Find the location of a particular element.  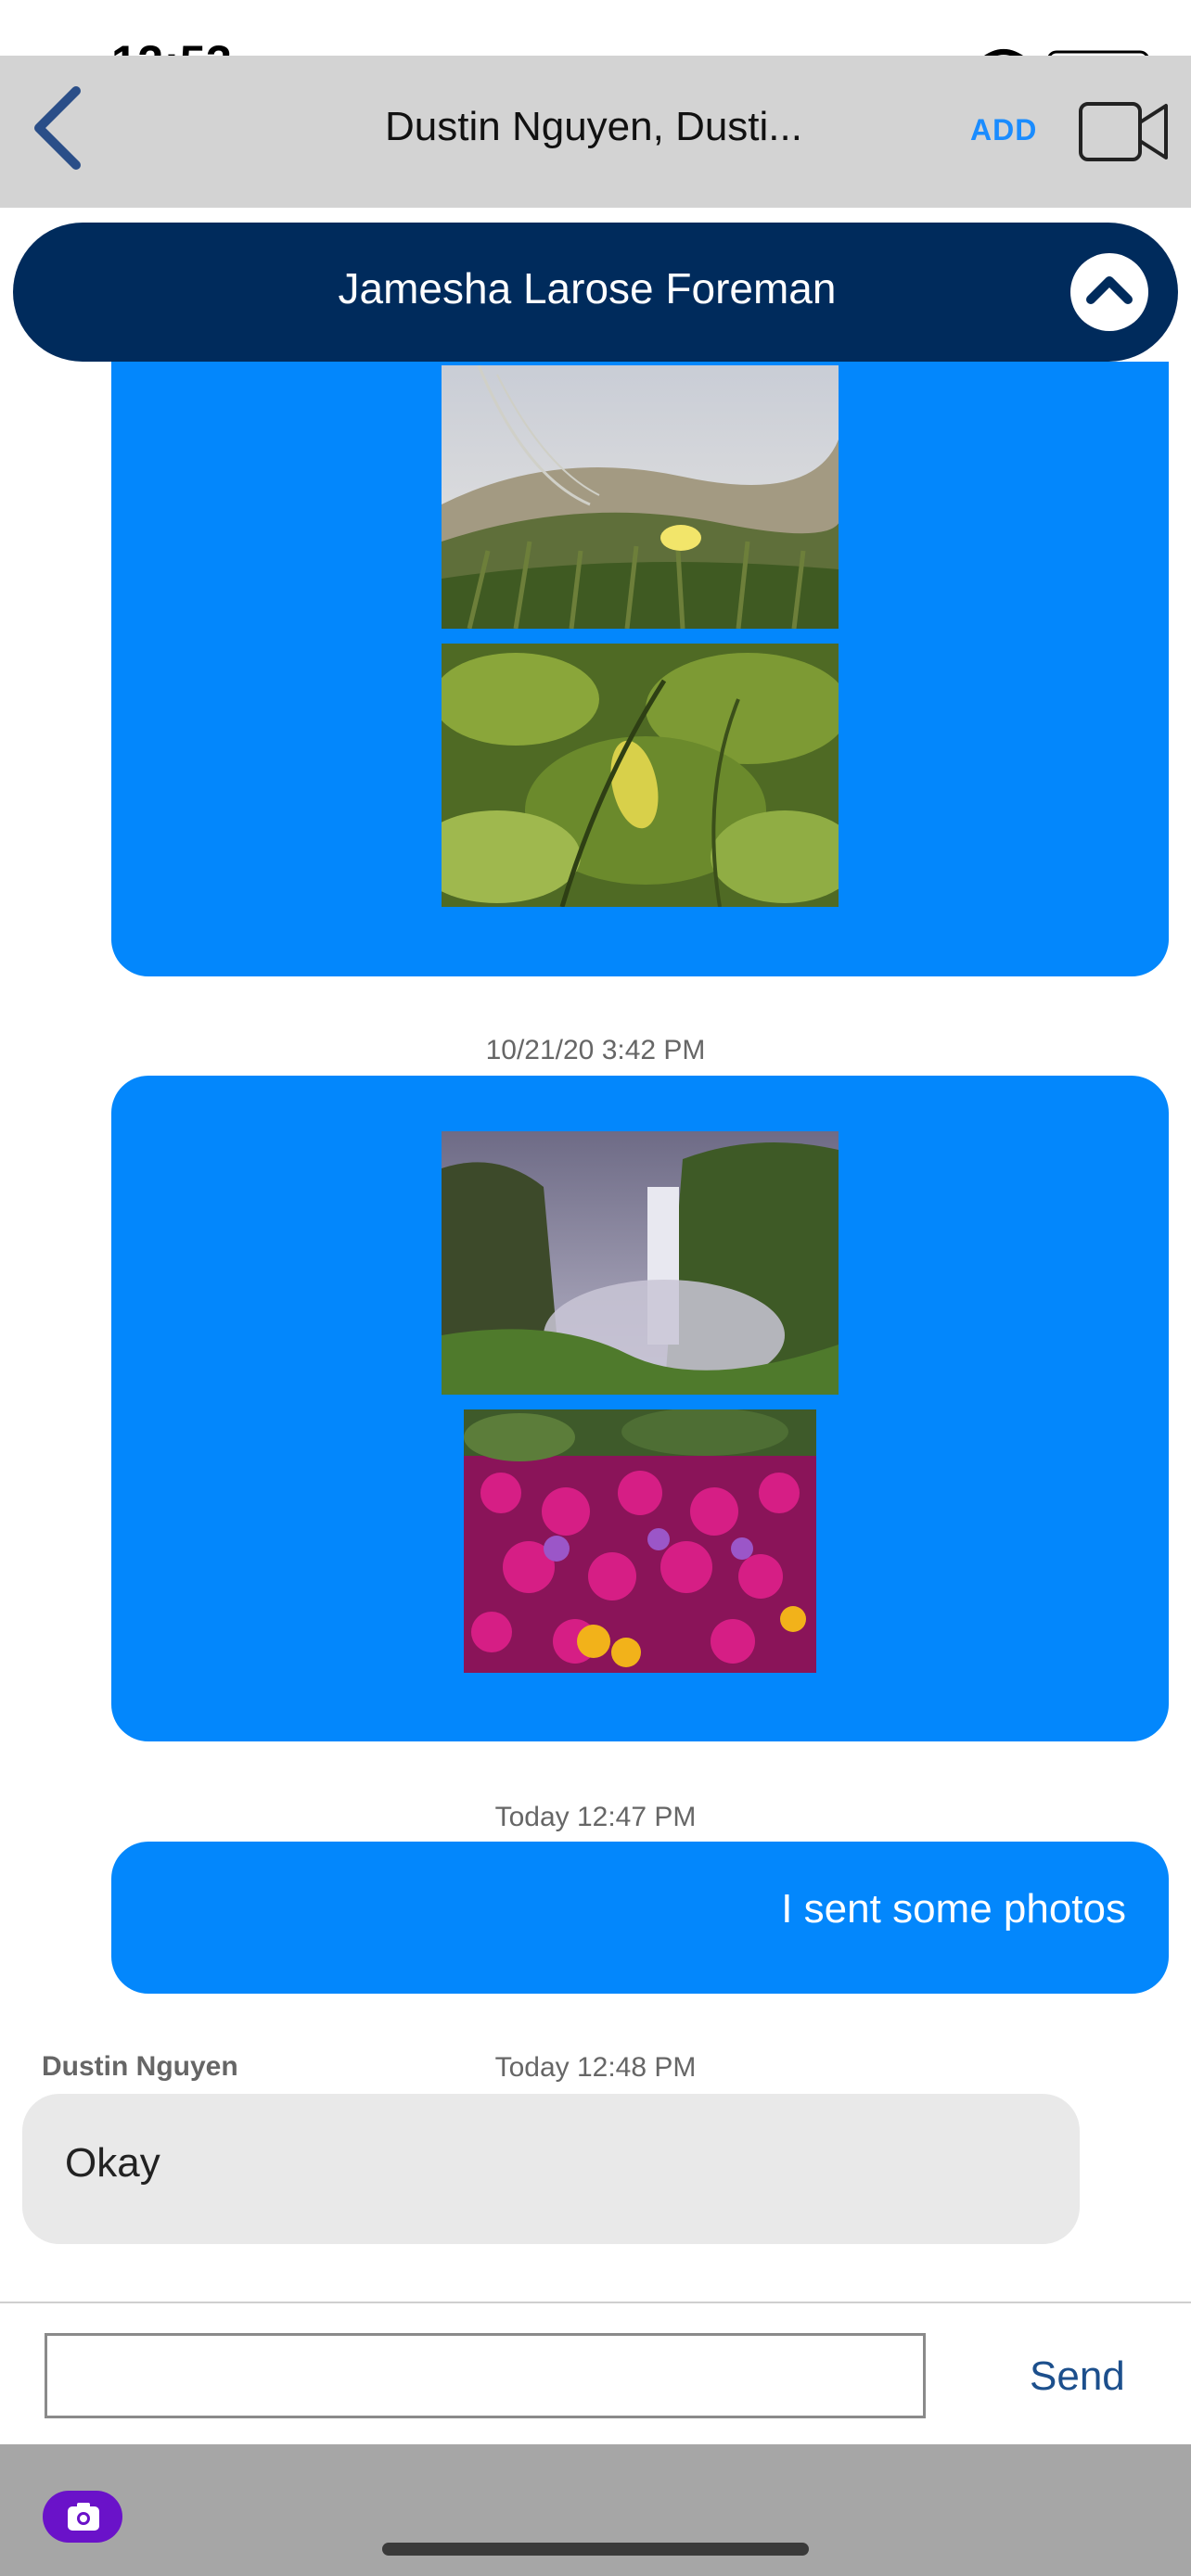

message-timestamp: 10/21/20 3:42 PM is located at coordinates (595, 1050).